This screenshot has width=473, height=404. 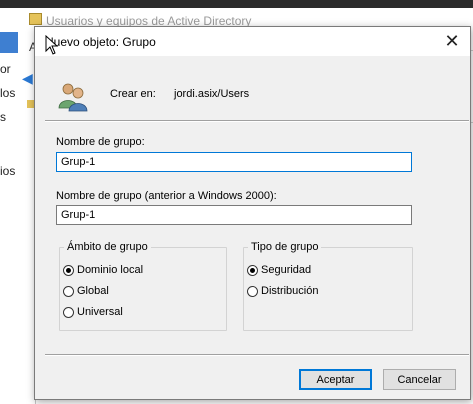 I want to click on cancel-button: Cancelar, so click(x=419, y=379).